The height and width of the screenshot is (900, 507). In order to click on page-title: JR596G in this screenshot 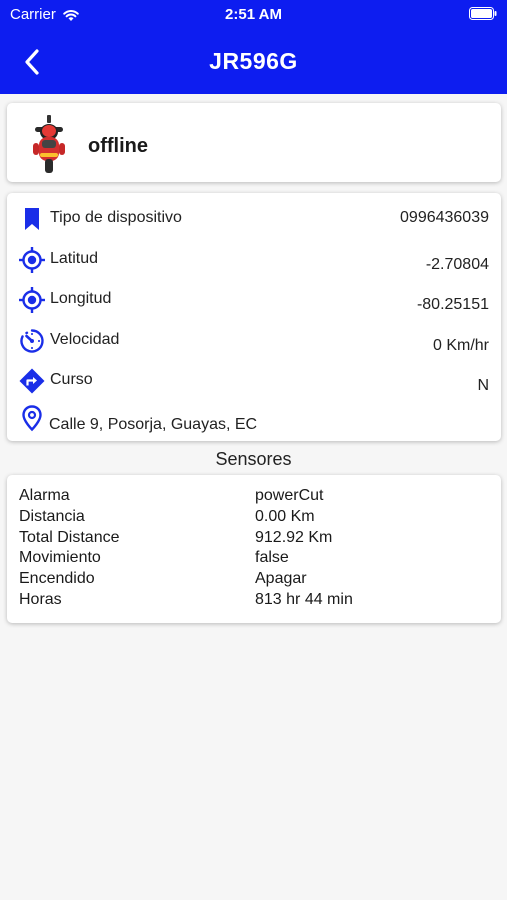, I will do `click(253, 61)`.